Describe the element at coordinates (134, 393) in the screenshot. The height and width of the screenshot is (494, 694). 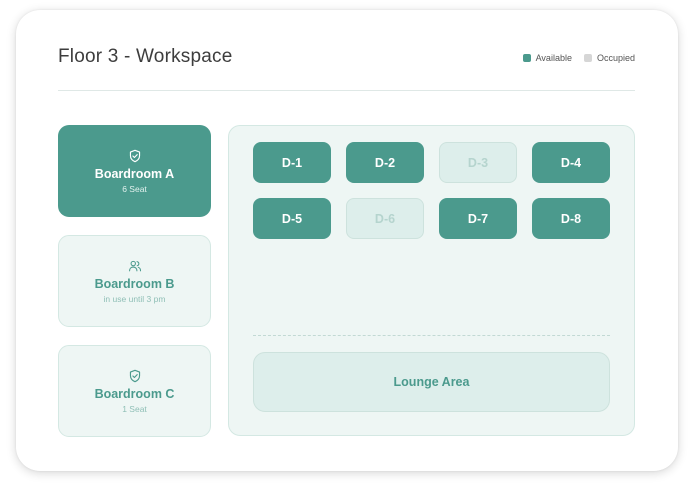
I see `boardroom-c-name: Boardroom C` at that location.